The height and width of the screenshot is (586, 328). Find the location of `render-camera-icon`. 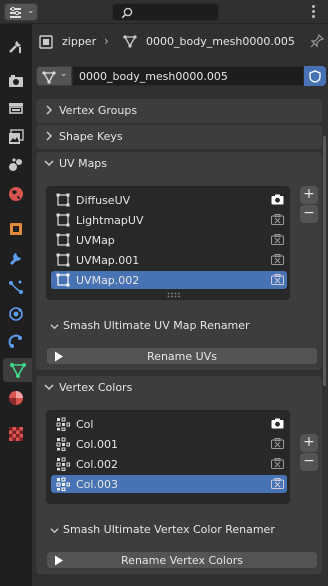

render-camera-icon is located at coordinates (16, 81).